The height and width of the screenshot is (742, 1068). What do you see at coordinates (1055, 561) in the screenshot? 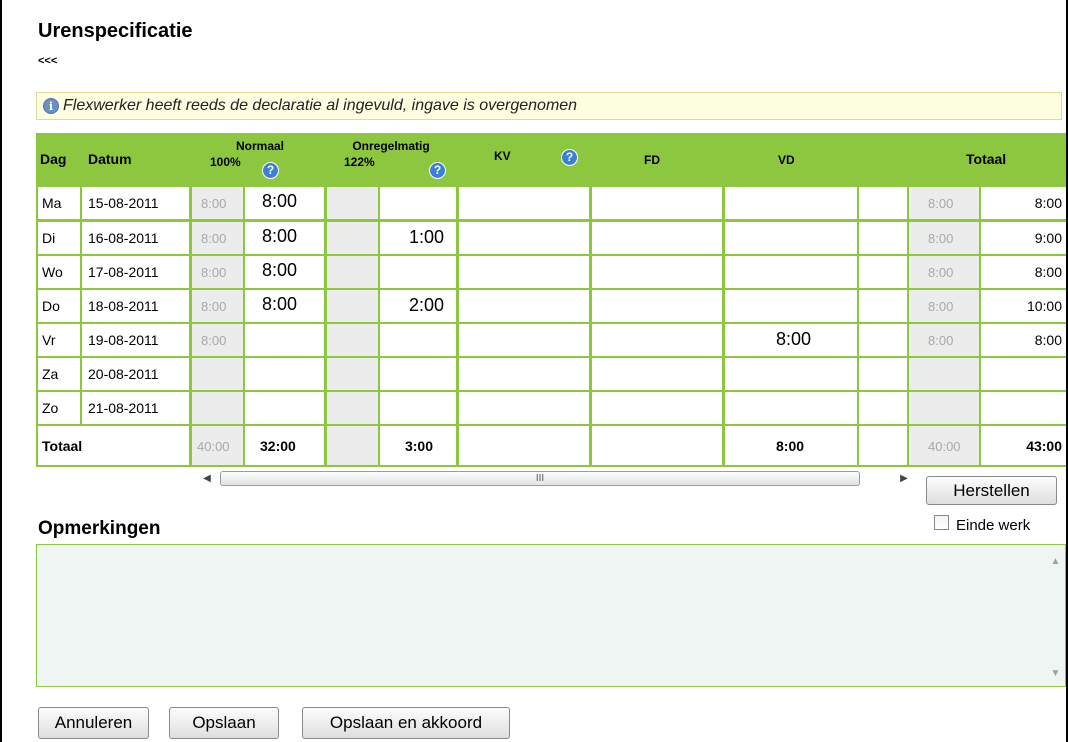
I see `scroll-up-icon: ▲` at bounding box center [1055, 561].